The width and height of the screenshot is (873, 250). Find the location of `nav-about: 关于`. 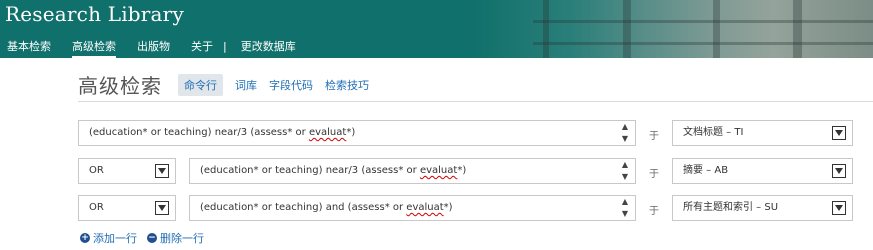

nav-about: 关于 is located at coordinates (202, 46).